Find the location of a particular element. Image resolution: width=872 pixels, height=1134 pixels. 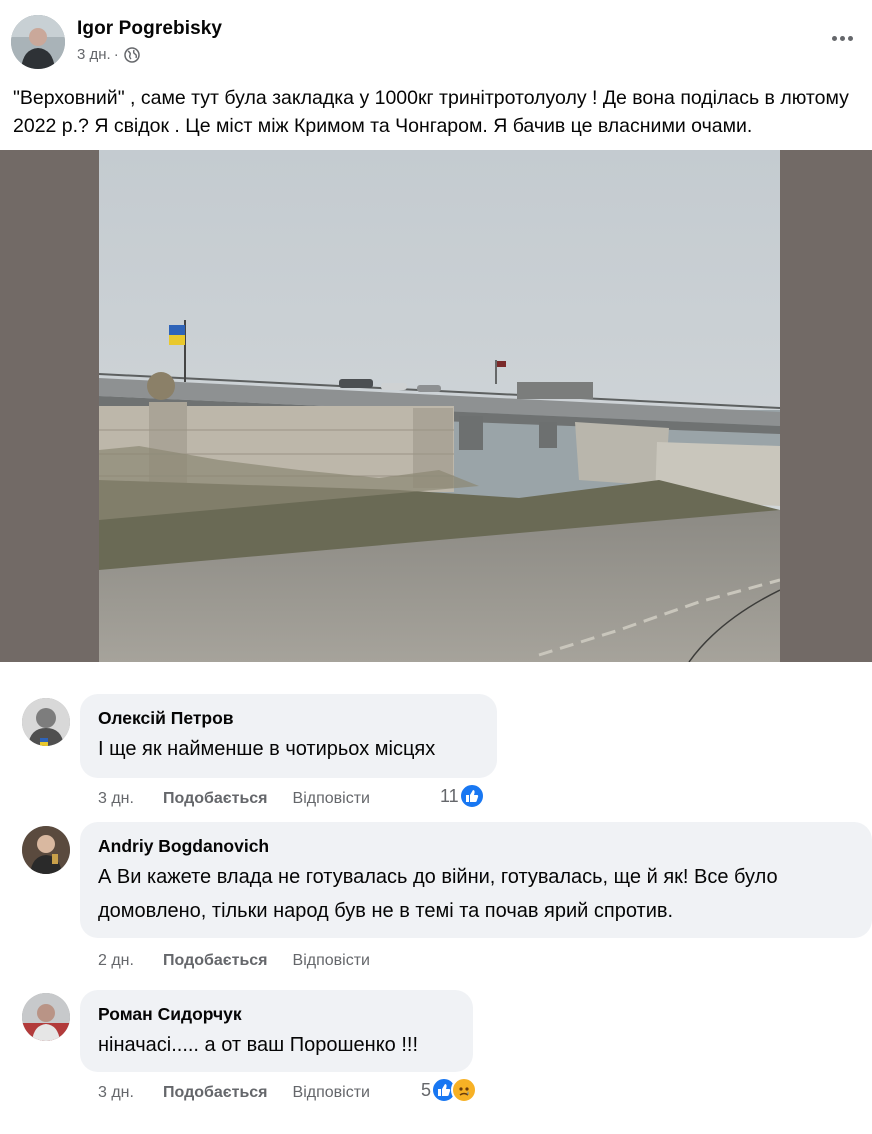

commenter-name: Andriy Bogdanovich is located at coordinates (476, 846).